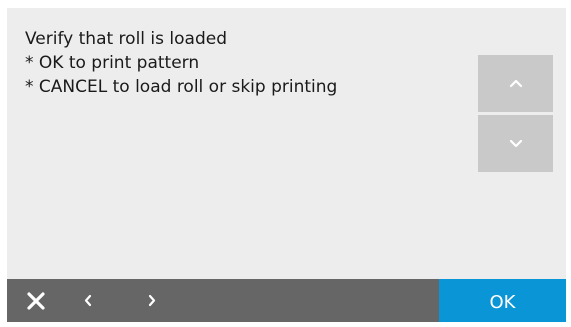  I want to click on message-line-2: * OK to print pattern, so click(112, 63).